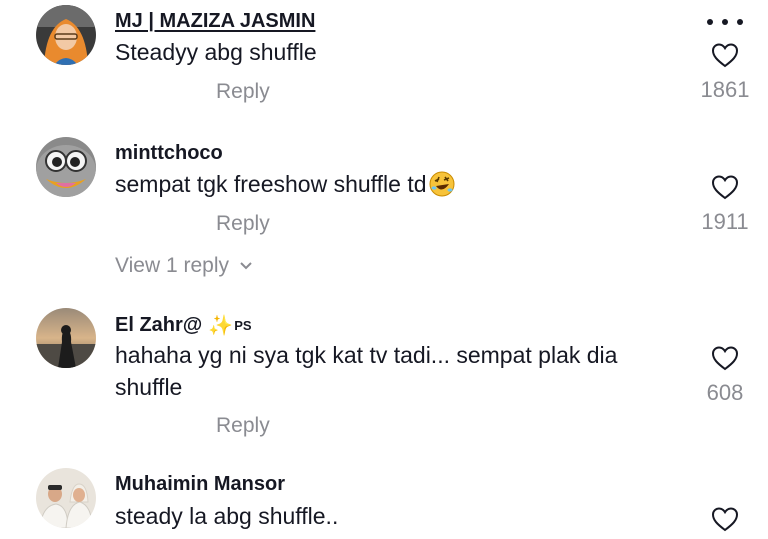  Describe the element at coordinates (725, 72) in the screenshot. I see `like-button: 1861` at that location.